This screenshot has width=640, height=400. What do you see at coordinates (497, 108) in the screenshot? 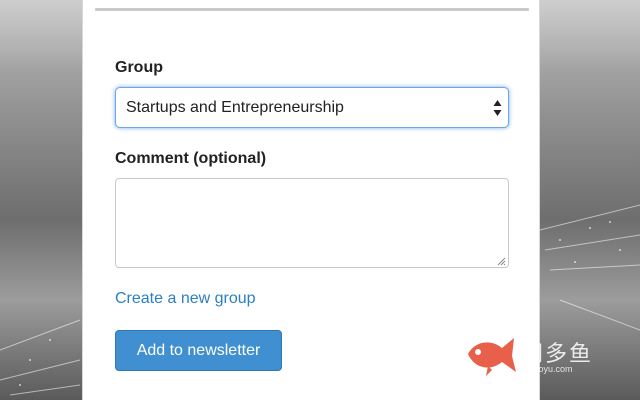
I see `up-down-arrows-icon` at bounding box center [497, 108].